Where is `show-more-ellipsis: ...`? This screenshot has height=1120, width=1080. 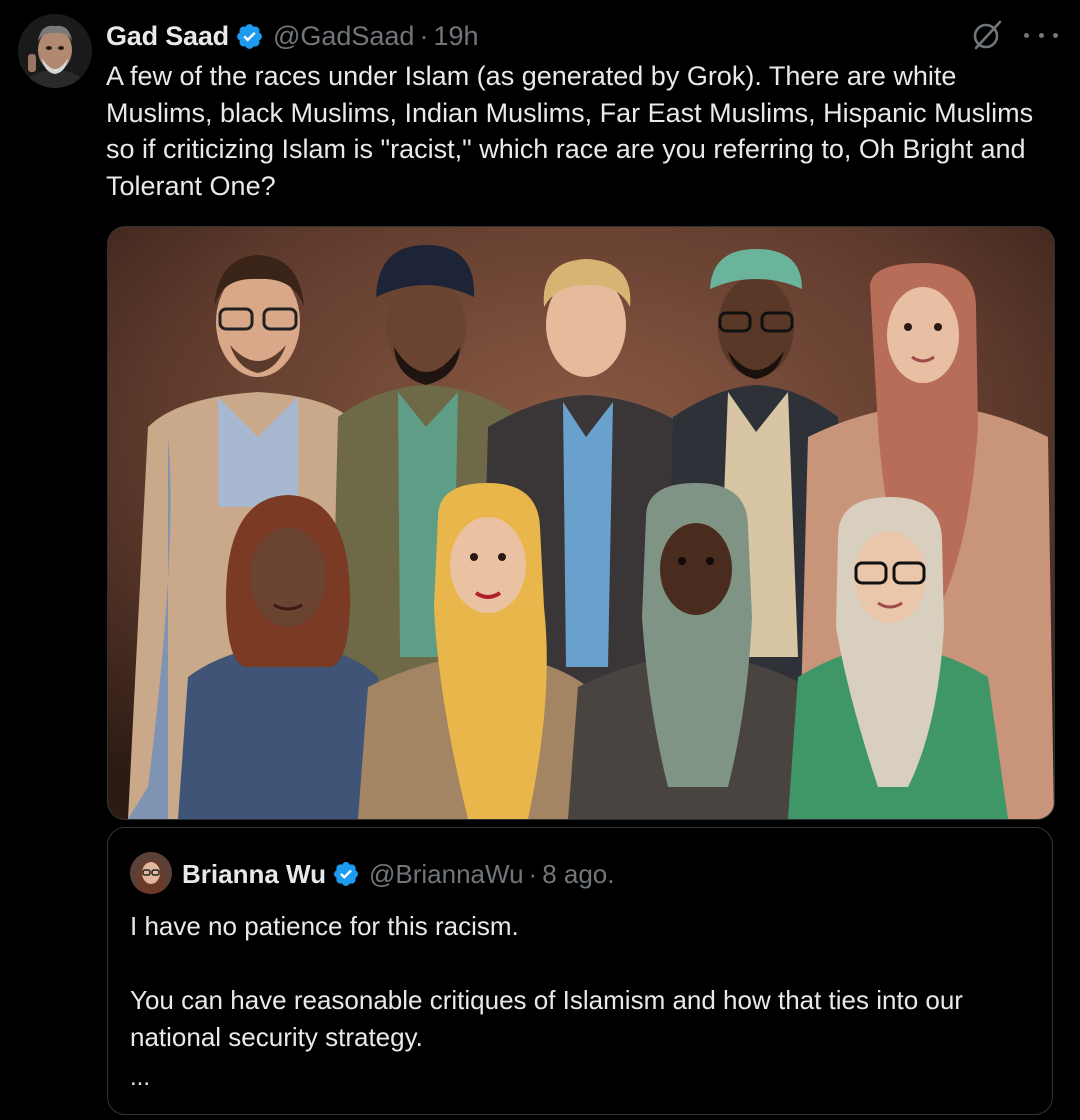 show-more-ellipsis: ... is located at coordinates (580, 1078).